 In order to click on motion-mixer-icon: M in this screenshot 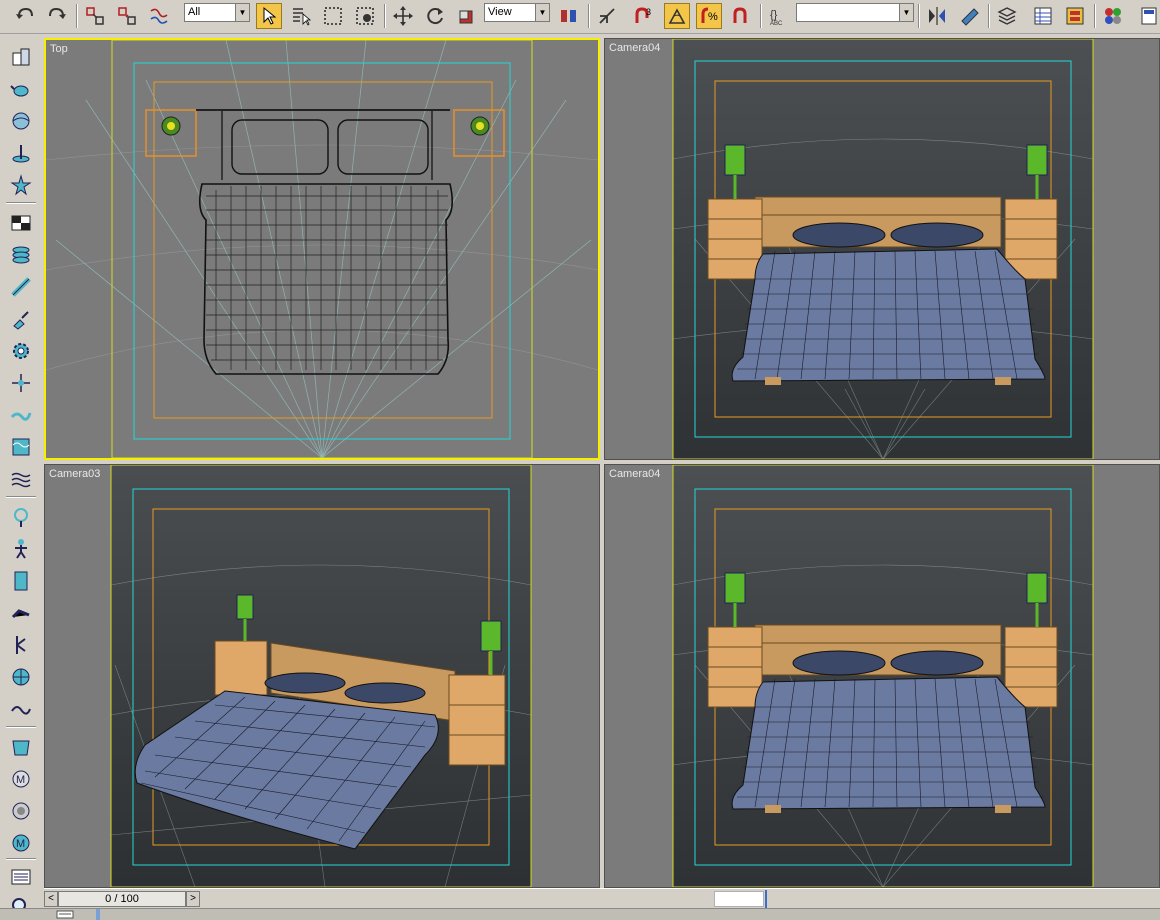, I will do `click(21, 843)`.